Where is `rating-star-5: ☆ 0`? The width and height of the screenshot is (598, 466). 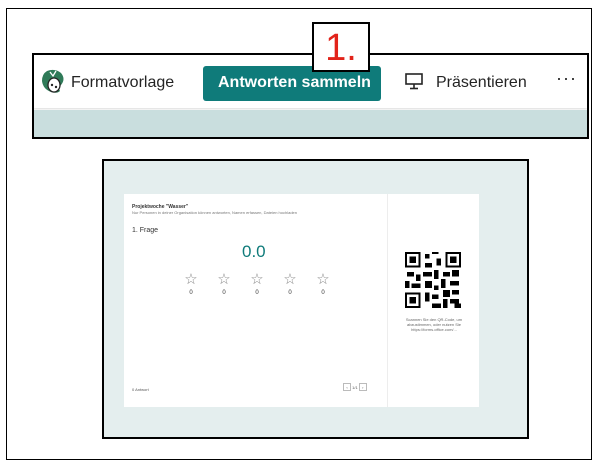 rating-star-5: ☆ 0 is located at coordinates (323, 284).